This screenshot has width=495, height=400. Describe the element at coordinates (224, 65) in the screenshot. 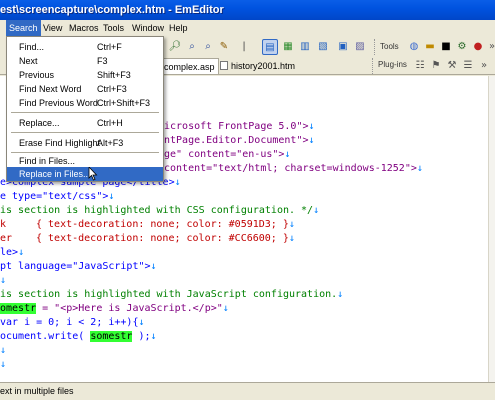

I see `file-icon` at that location.